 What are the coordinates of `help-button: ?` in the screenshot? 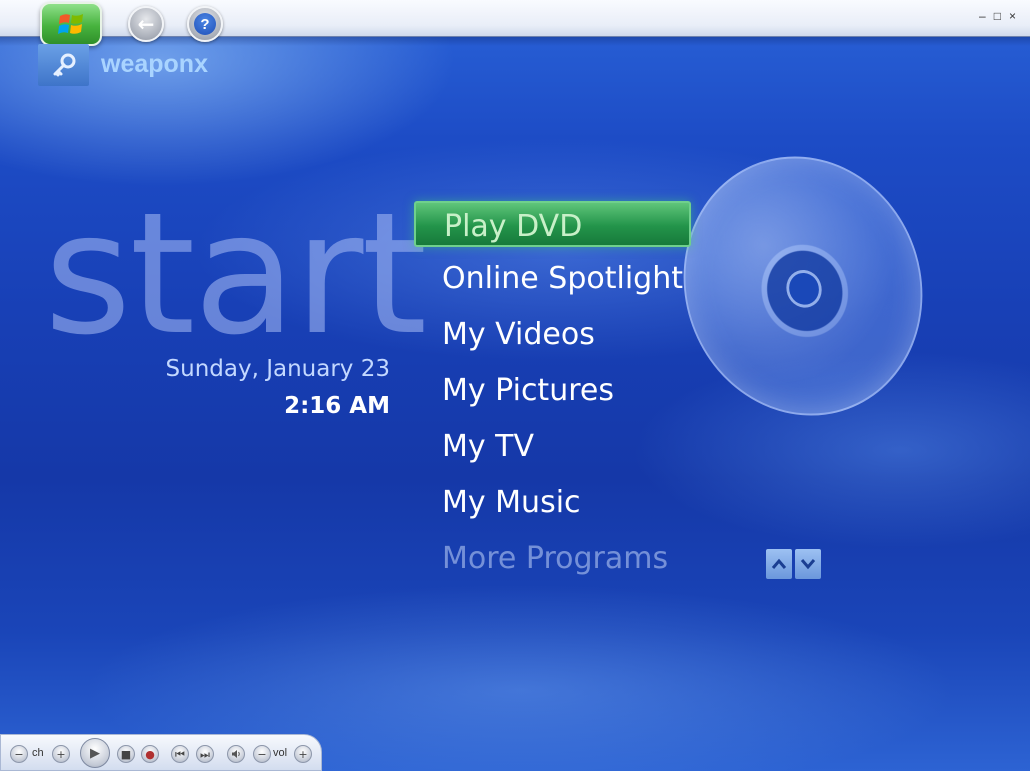 It's located at (205, 24).